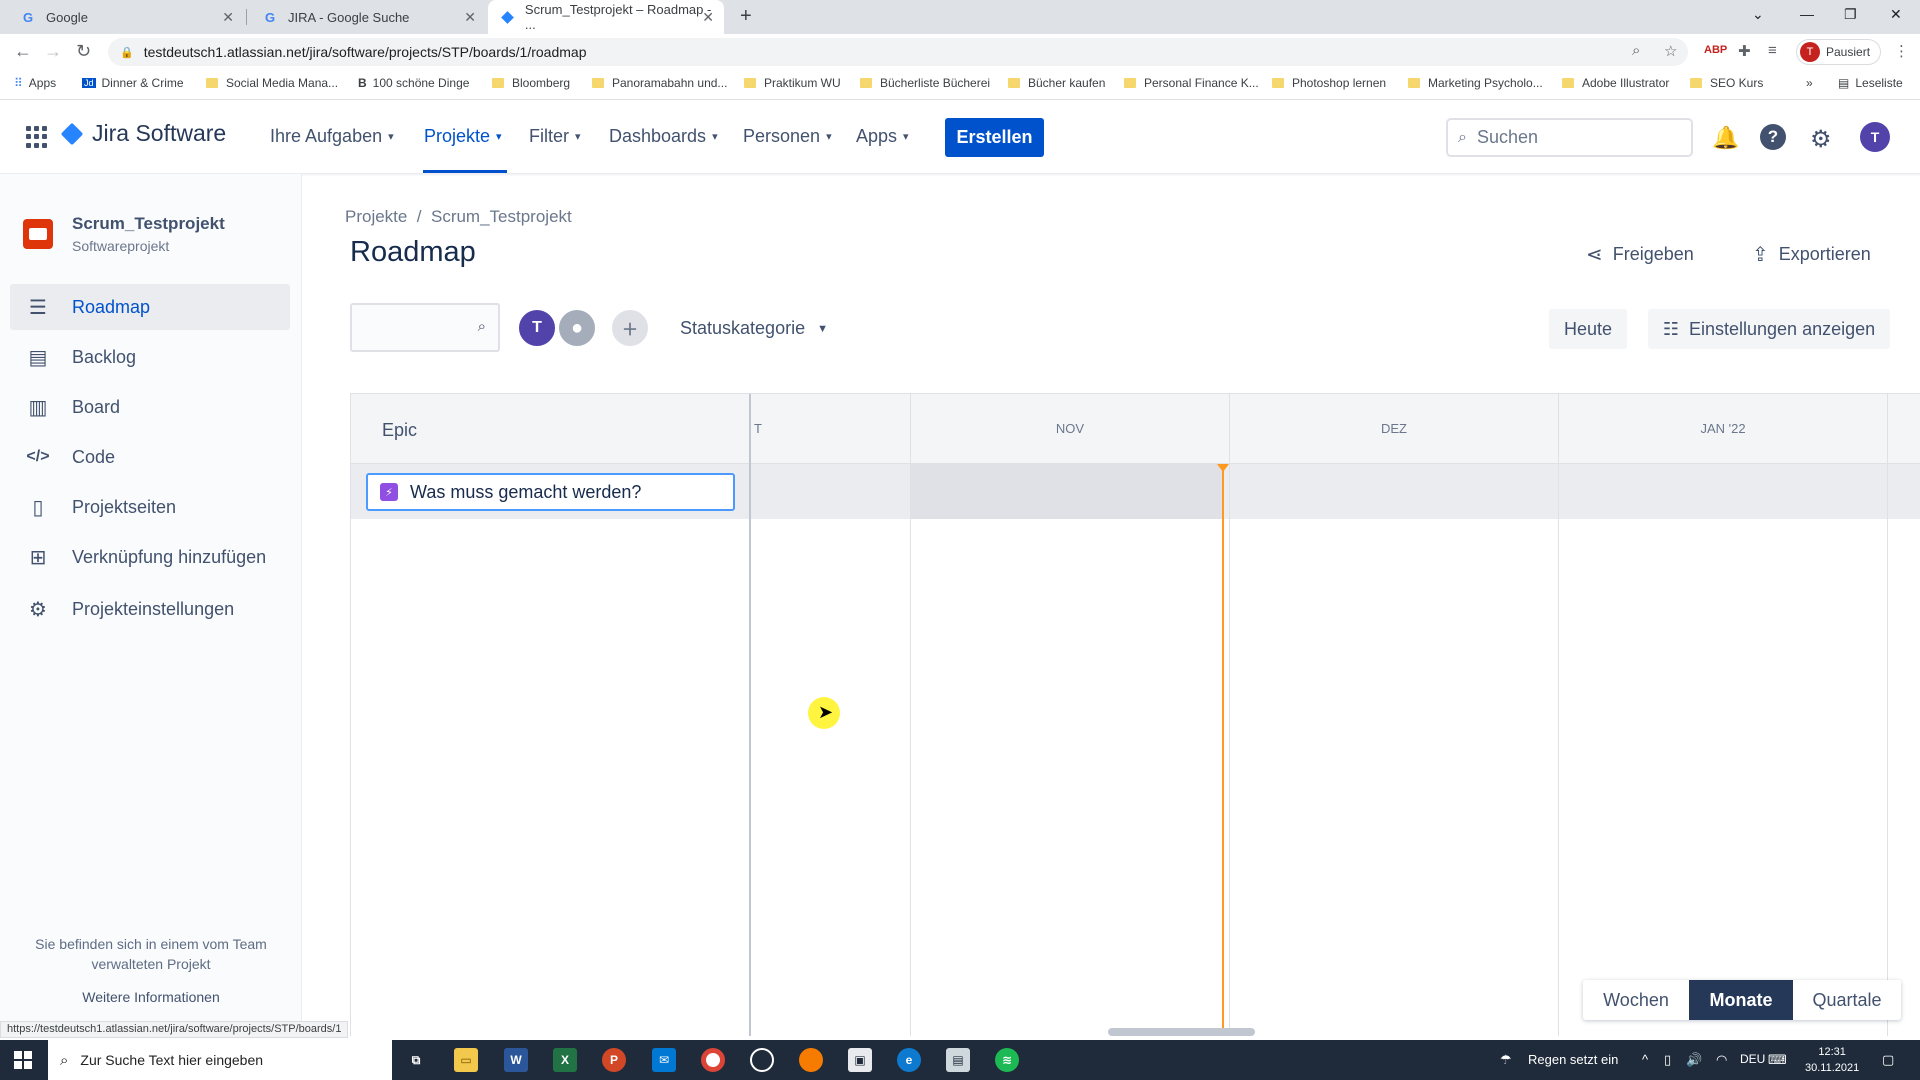  Describe the element at coordinates (458, 217) in the screenshot. I see `breadcrumb: Projekte / Scrum_Testprojekt` at that location.